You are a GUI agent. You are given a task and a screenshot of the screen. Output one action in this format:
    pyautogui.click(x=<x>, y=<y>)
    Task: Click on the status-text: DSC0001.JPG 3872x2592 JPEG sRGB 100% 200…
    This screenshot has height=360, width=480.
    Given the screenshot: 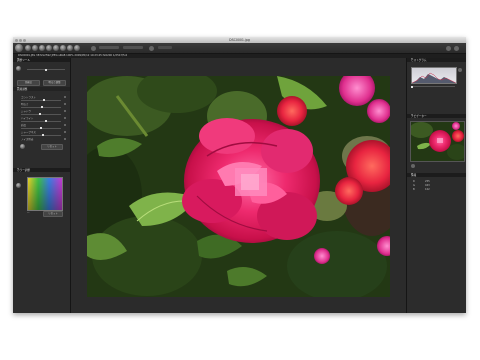 What is the action you would take?
    pyautogui.click(x=73, y=56)
    